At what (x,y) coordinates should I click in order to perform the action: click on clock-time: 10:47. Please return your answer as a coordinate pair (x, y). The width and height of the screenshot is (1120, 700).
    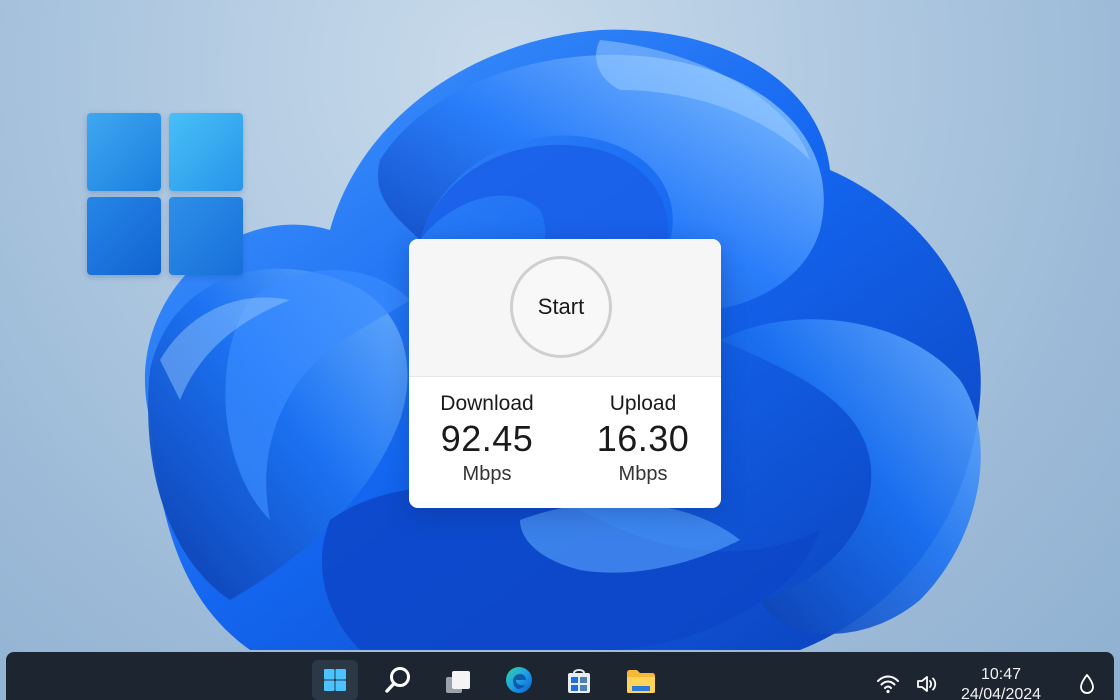
    Looking at the image, I should click on (1001, 674).